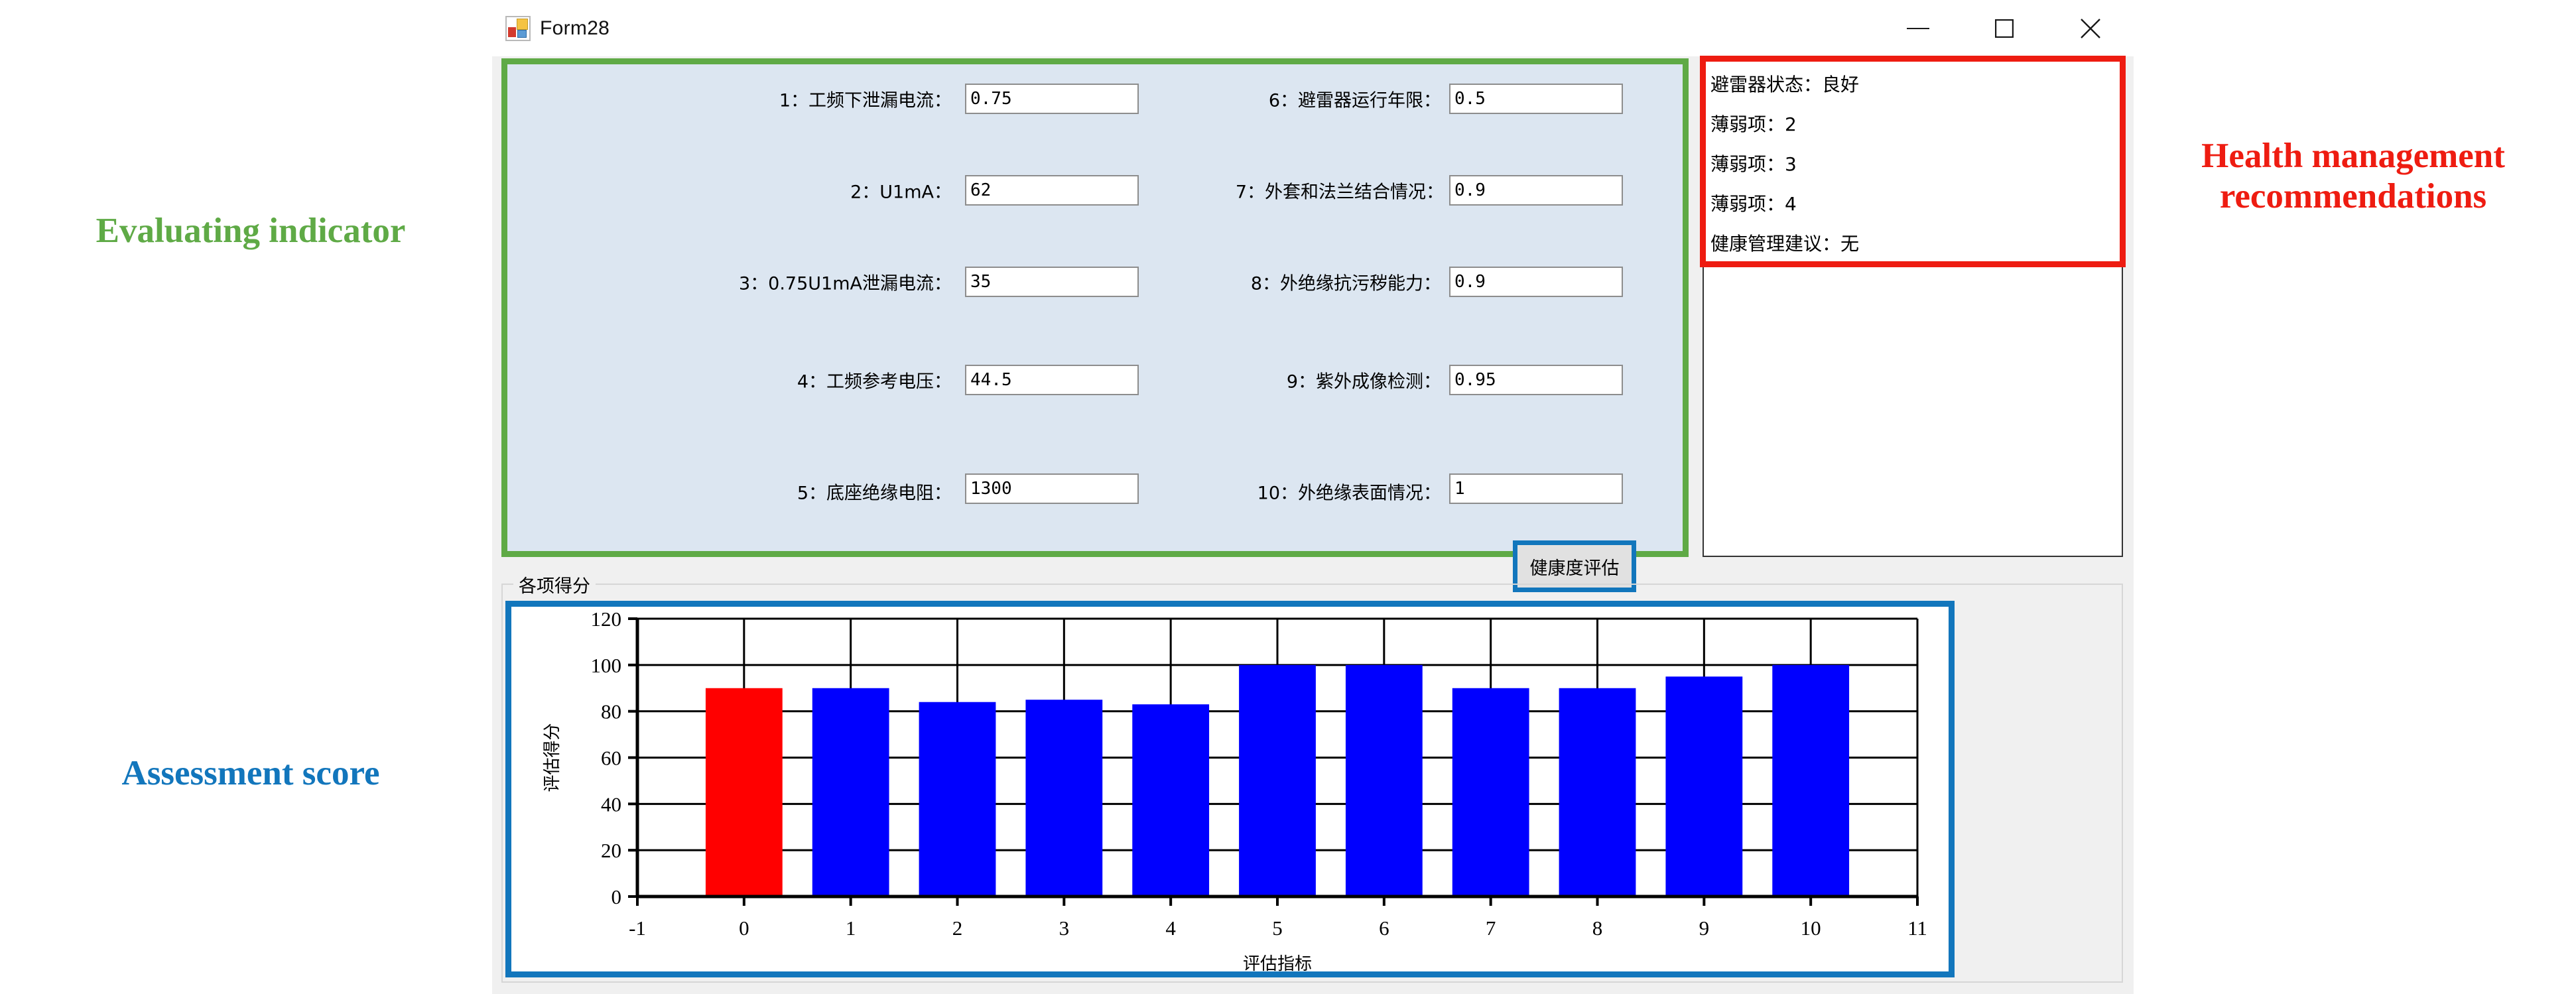  Describe the element at coordinates (1313, 28) in the screenshot. I see `title-bar: Form28` at that location.